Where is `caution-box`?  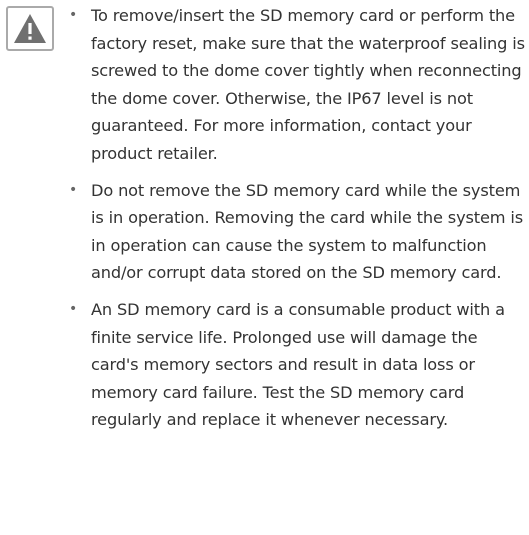
caution-box is located at coordinates (30, 28).